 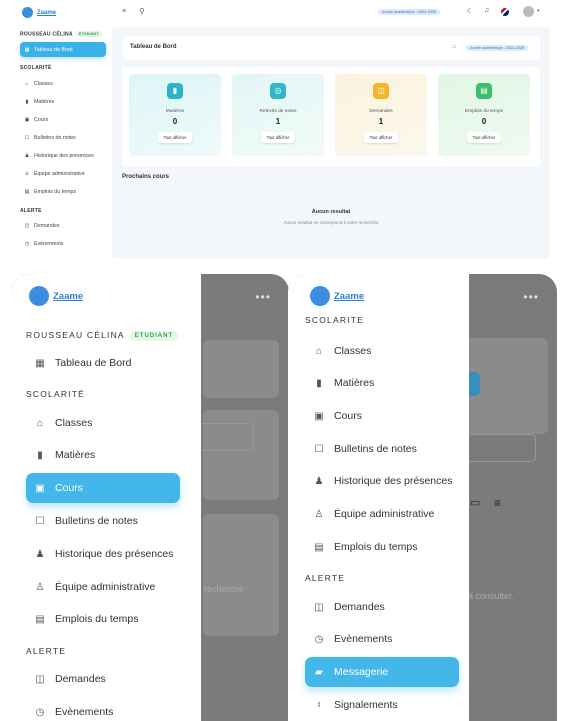 What do you see at coordinates (93, 363) in the screenshot?
I see `sidebar-item-label: Tableau de Bord` at bounding box center [93, 363].